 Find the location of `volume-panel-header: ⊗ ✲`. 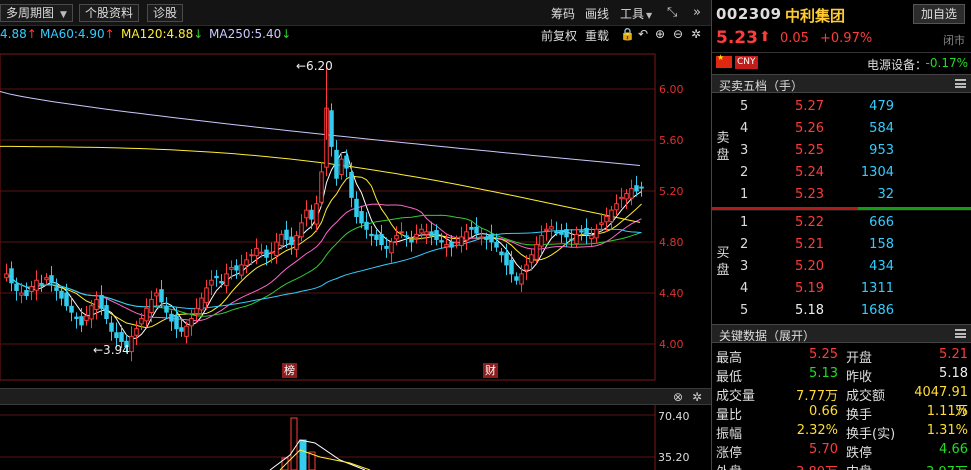

volume-panel-header: ⊗ ✲ is located at coordinates (355, 396).